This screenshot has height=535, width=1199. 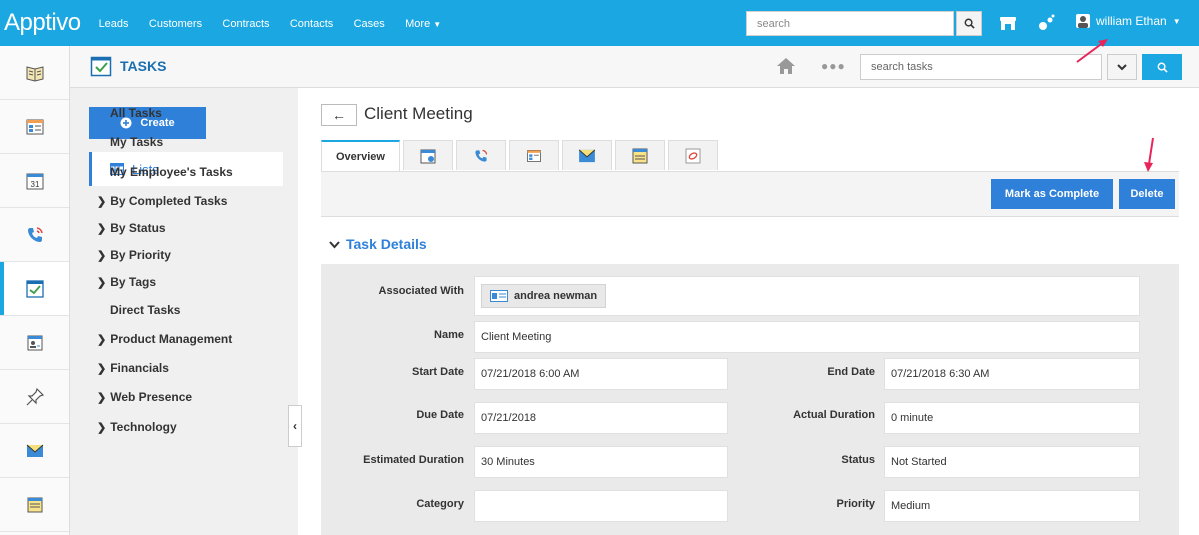 I want to click on task-details-section-toggle: Task Details, so click(x=378, y=244).